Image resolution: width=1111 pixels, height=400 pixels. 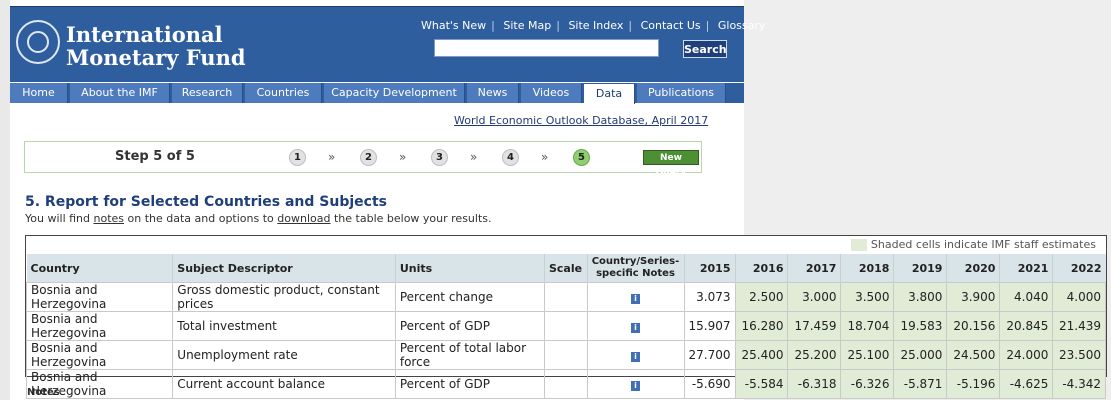 I want to click on link-glossary: Glossary, so click(x=742, y=25).